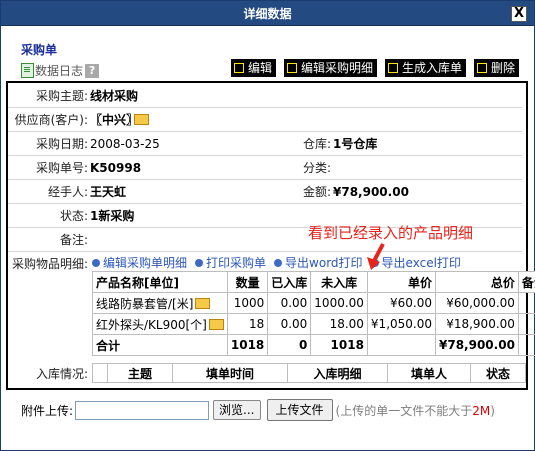  What do you see at coordinates (503, 68) in the screenshot?
I see `delete-label: 删除` at bounding box center [503, 68].